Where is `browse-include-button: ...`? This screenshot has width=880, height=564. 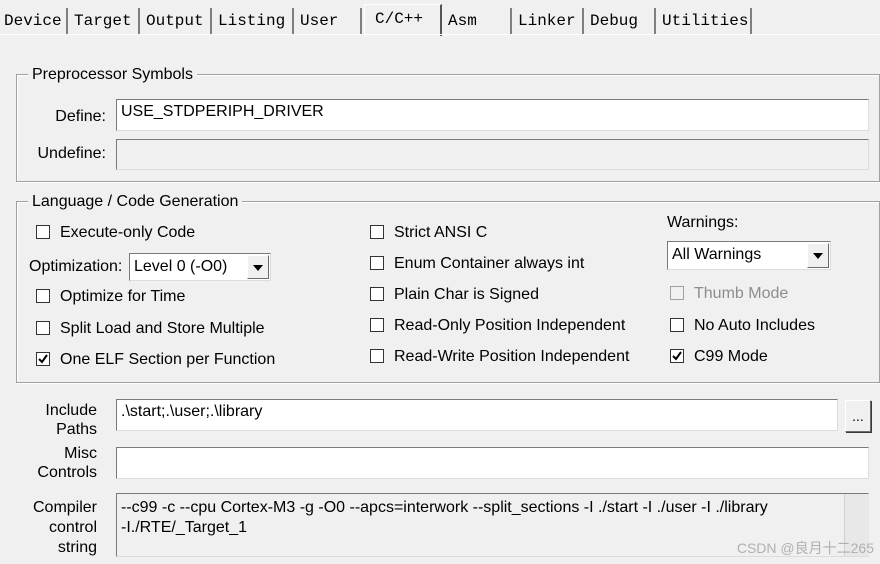 browse-include-button: ... is located at coordinates (858, 416).